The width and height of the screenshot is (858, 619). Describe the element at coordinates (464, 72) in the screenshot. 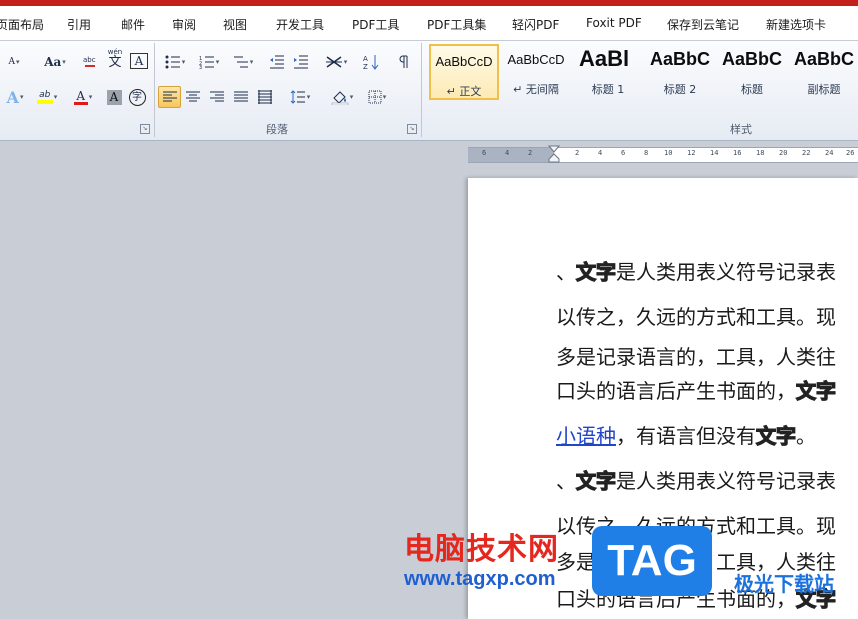

I see `style-normal: AaBbCcD ↵ 正文` at that location.